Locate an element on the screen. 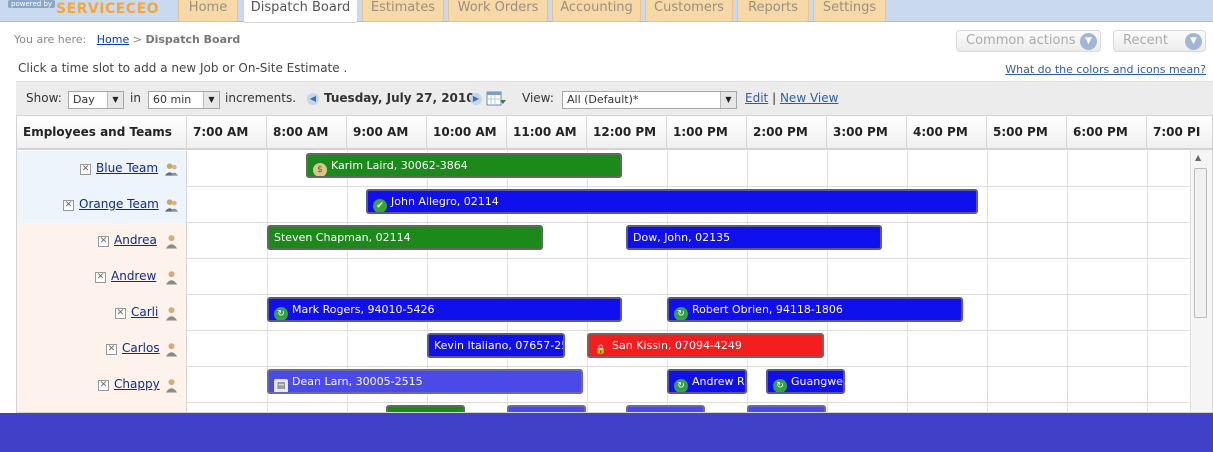 The image size is (1213, 452). common-actions-button: Common actions ▼ is located at coordinates (1028, 41).